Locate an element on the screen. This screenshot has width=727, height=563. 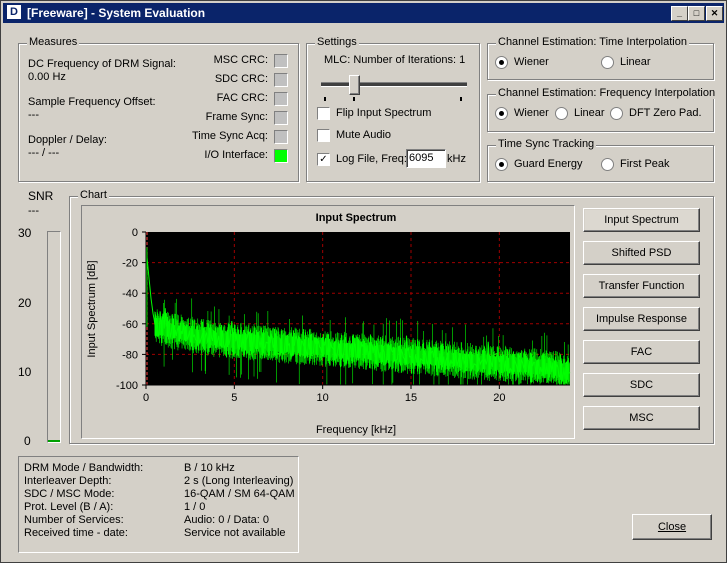
close-window-button: ✕ is located at coordinates (714, 13).